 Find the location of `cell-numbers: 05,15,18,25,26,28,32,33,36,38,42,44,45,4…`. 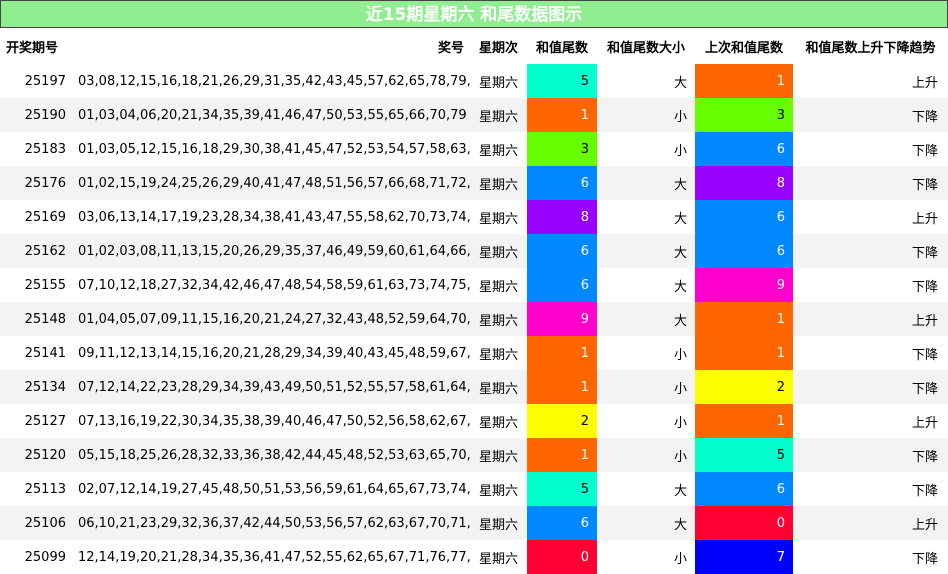

cell-numbers: 05,15,18,25,26,28,32,33,36,38,42,44,45,4… is located at coordinates (271, 455).